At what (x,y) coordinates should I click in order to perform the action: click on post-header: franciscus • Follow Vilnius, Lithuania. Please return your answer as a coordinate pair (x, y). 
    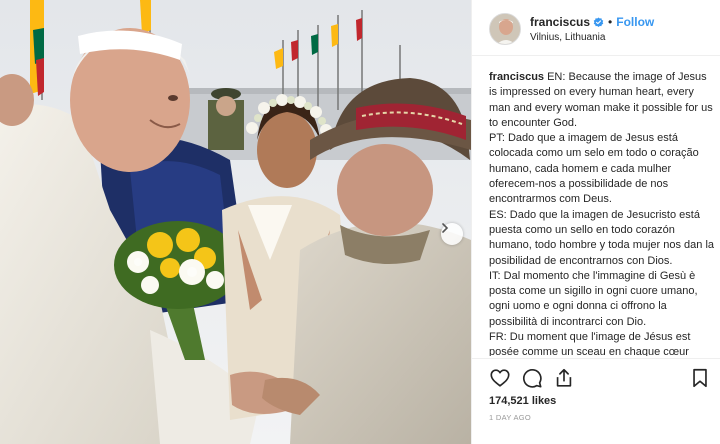
    Looking at the image, I should click on (596, 28).